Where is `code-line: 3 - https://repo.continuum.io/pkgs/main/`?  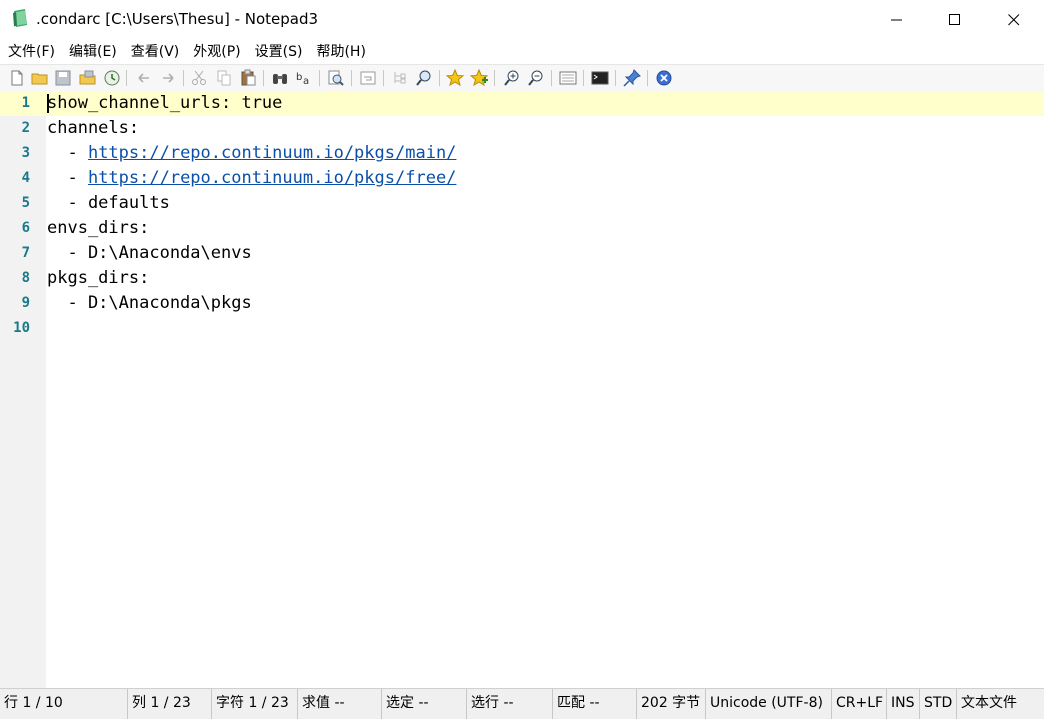 code-line: 3 - https://repo.continuum.io/pkgs/main/ is located at coordinates (522, 153).